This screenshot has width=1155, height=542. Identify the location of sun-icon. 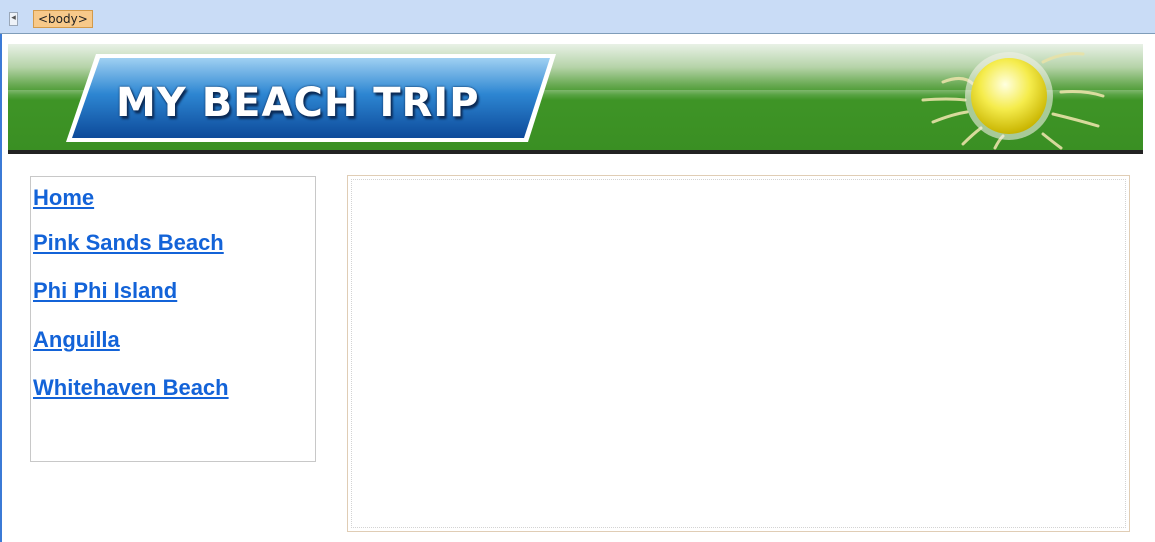
(1013, 101).